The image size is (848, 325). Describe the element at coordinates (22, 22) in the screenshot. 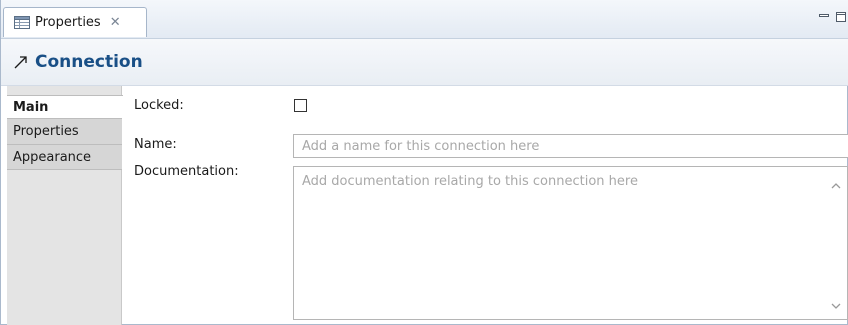

I see `properties-table-icon` at that location.